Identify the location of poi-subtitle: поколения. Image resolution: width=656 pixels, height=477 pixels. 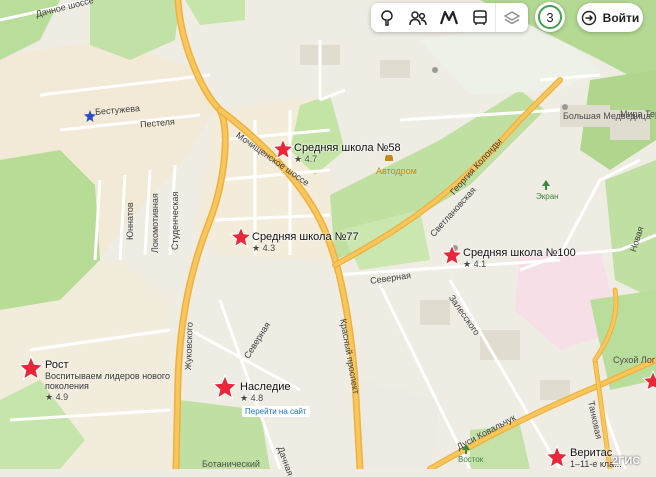
(67, 386).